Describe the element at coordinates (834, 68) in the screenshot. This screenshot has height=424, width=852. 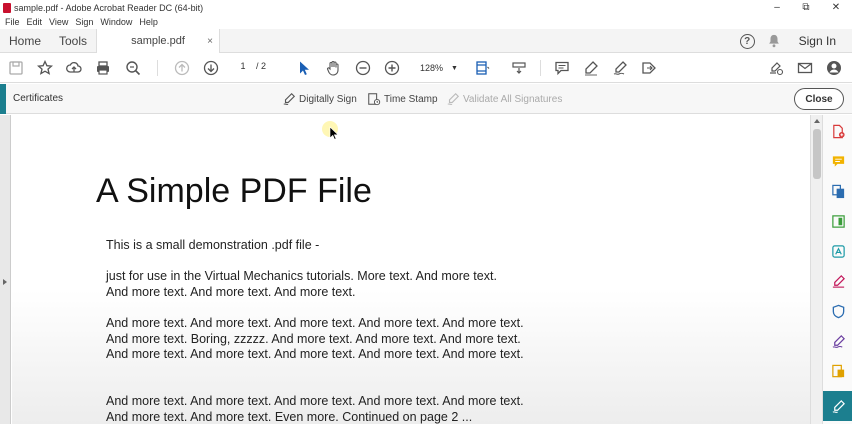
I see `account-icon` at that location.